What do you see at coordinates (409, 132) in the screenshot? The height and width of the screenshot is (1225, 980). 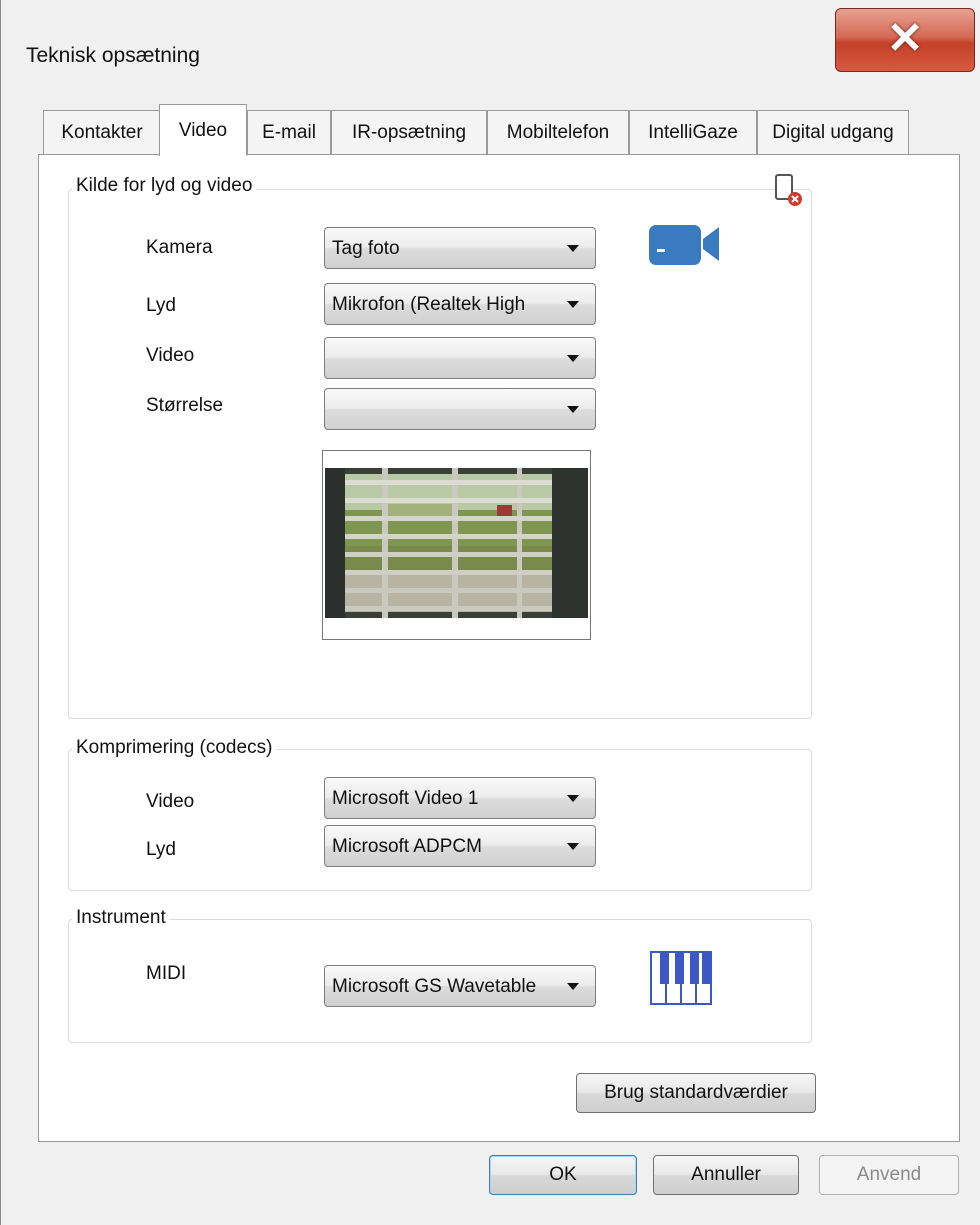 I see `tab-ir-setup: IR-opsætning` at bounding box center [409, 132].